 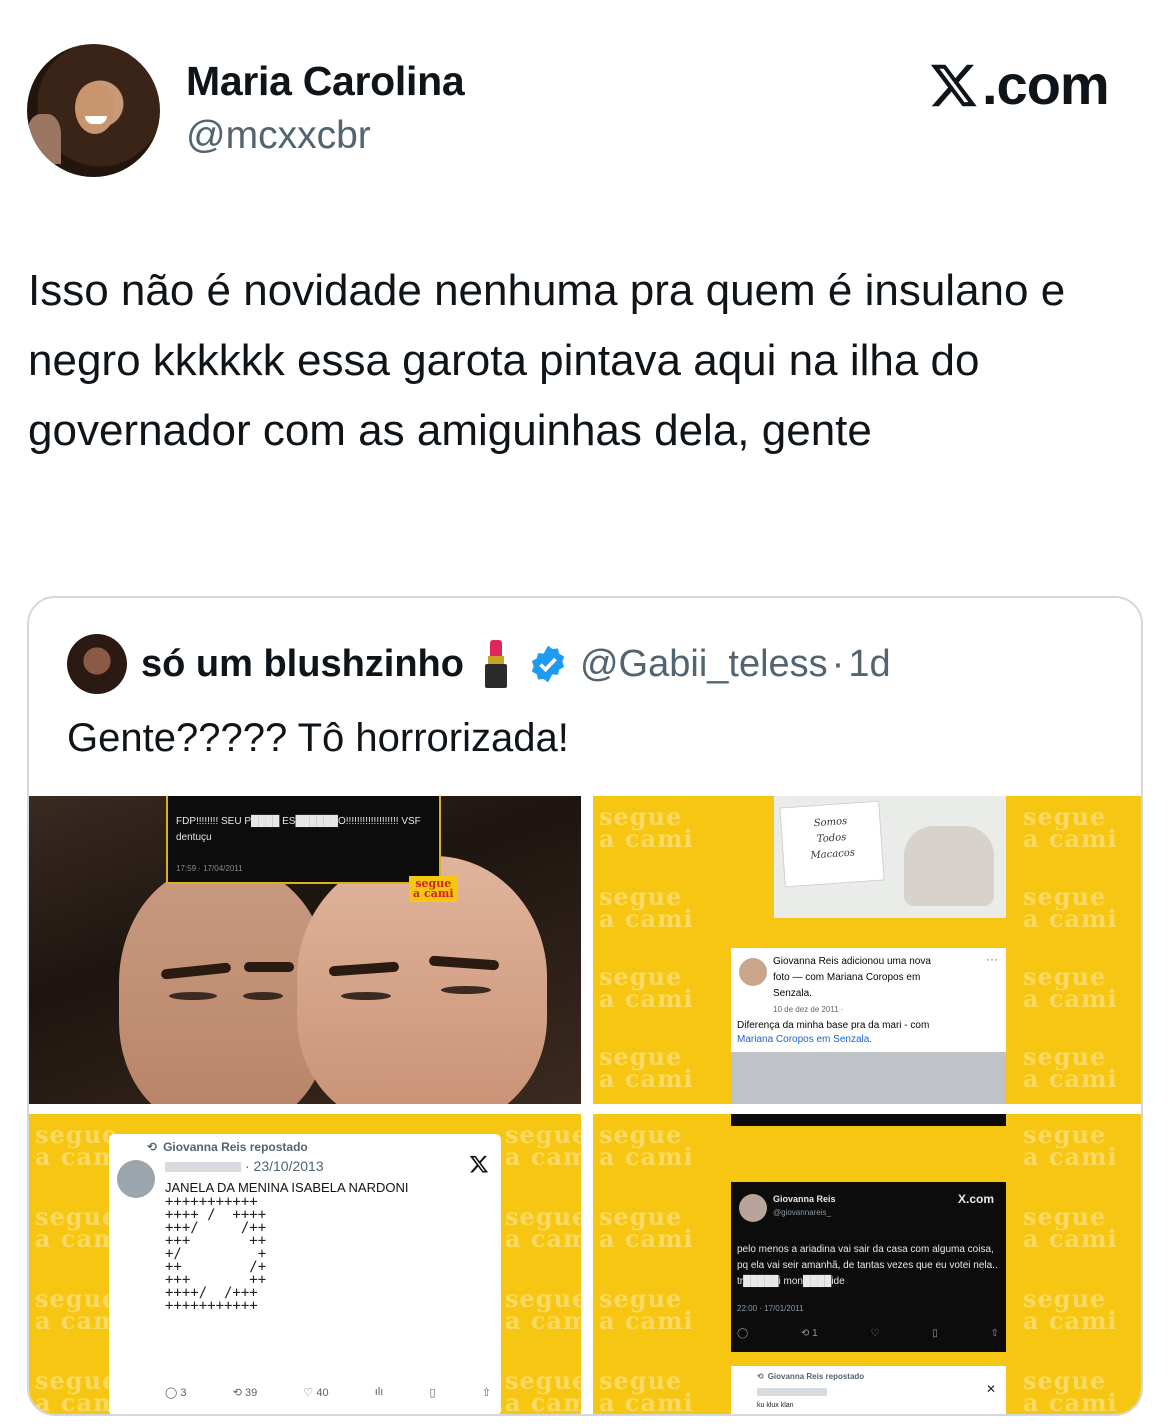 I want to click on image4-avatar, so click(x=753, y=1208).